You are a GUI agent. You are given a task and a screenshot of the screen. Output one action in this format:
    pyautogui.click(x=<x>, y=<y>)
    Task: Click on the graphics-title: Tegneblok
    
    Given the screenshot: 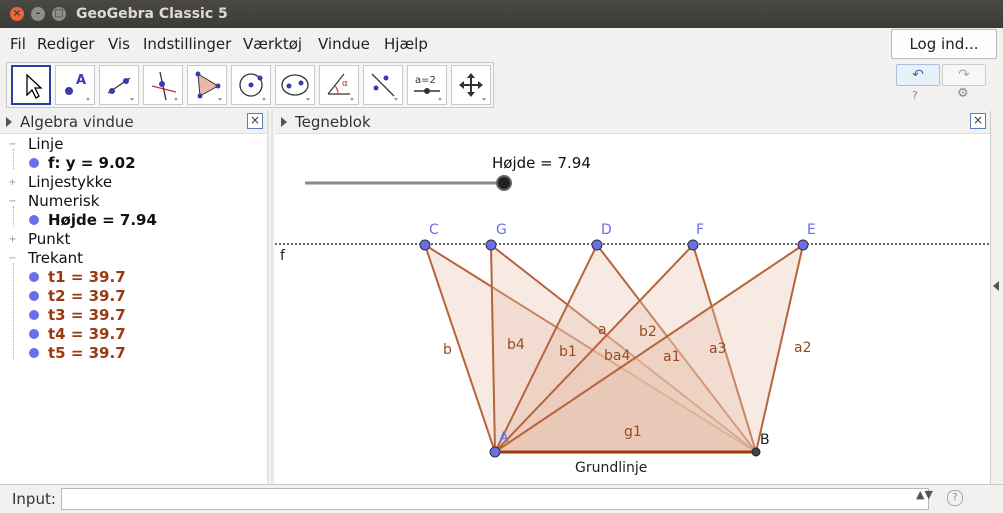 What is the action you would take?
    pyautogui.click(x=333, y=122)
    